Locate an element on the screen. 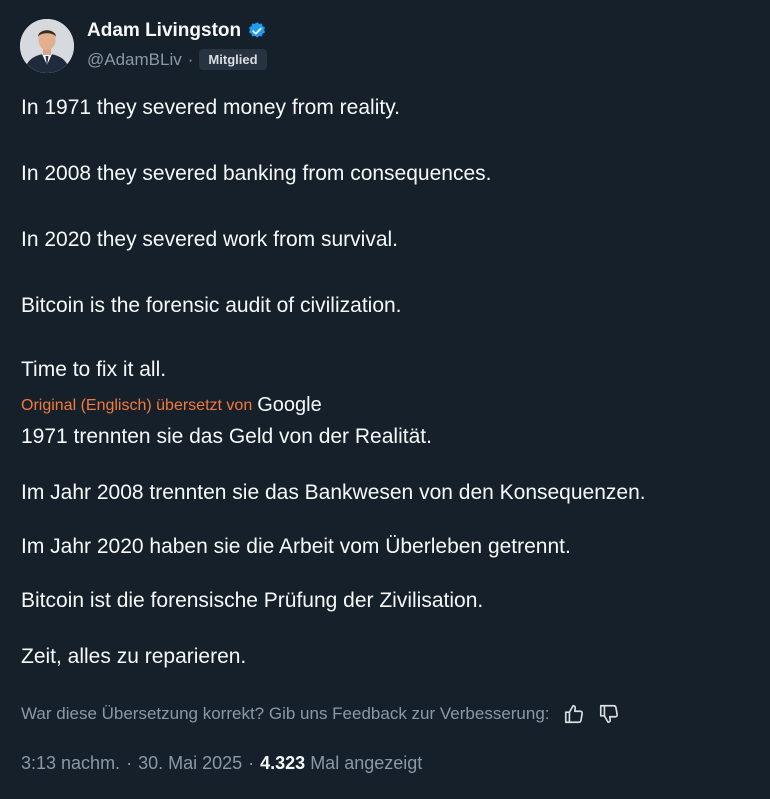  author-handle: @AdamBLiv is located at coordinates (134, 60).